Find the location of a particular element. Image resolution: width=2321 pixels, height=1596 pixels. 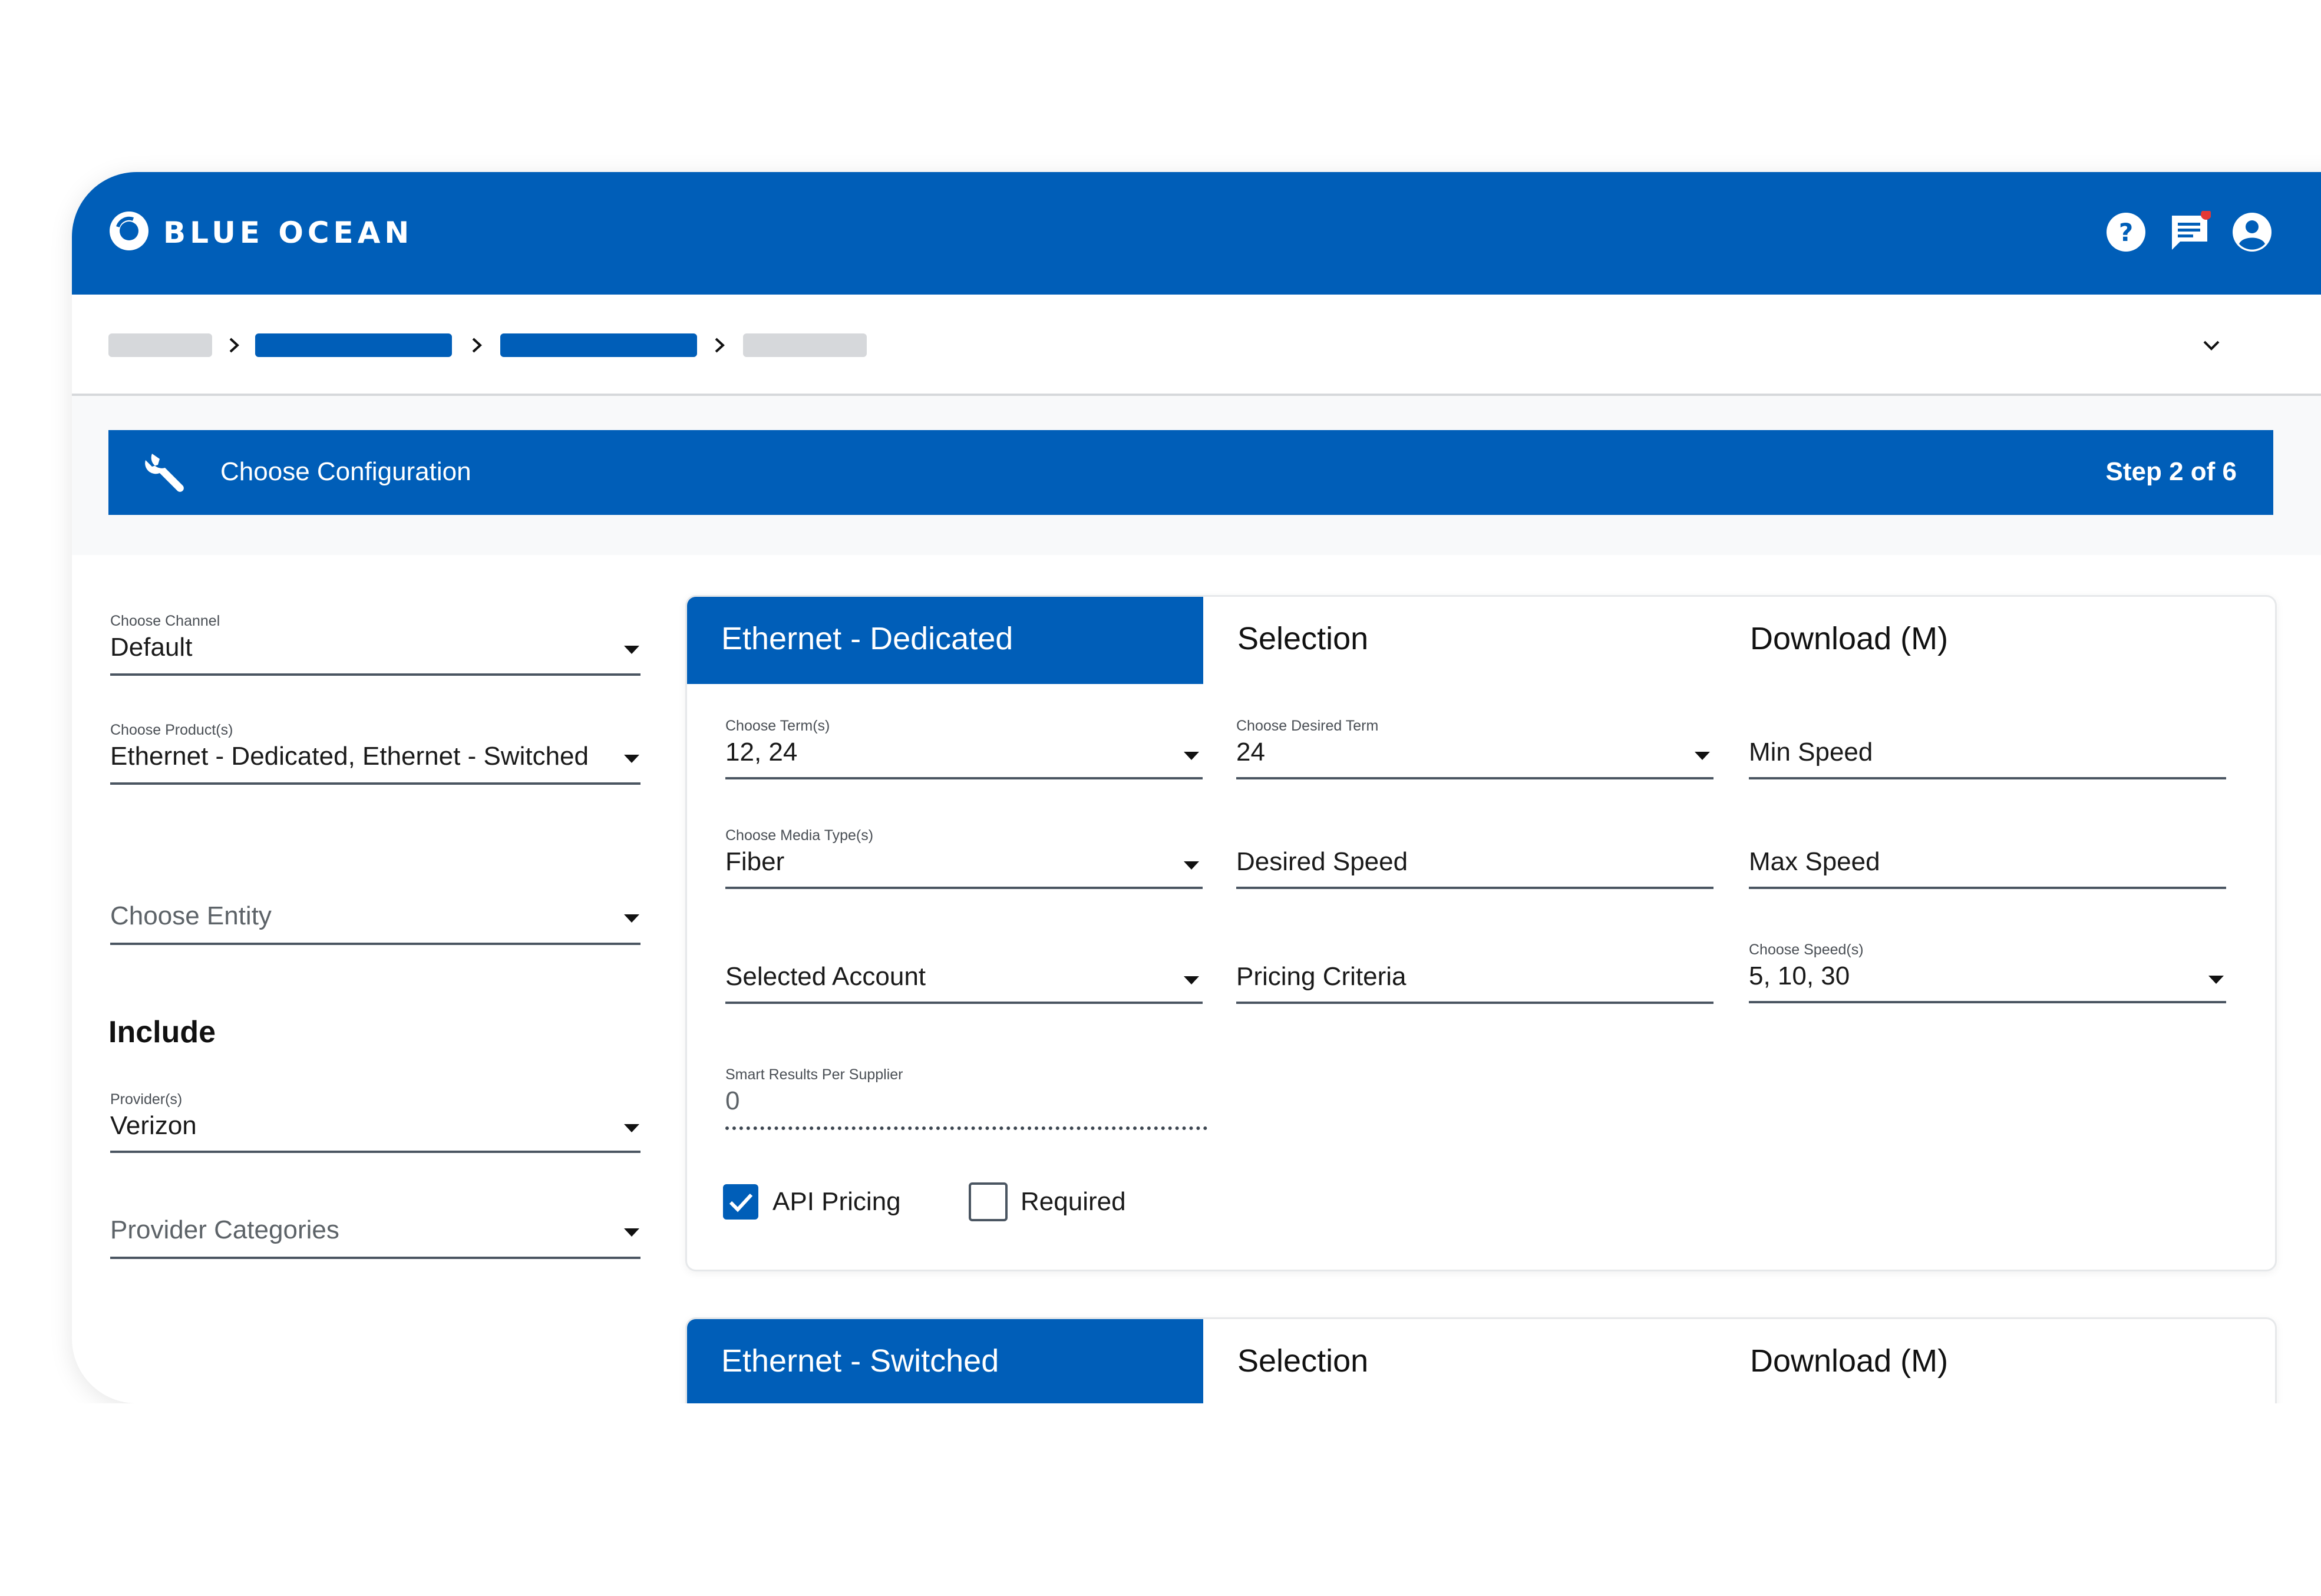

providers-select: Provider(s) Verizon is located at coordinates (375, 1124).